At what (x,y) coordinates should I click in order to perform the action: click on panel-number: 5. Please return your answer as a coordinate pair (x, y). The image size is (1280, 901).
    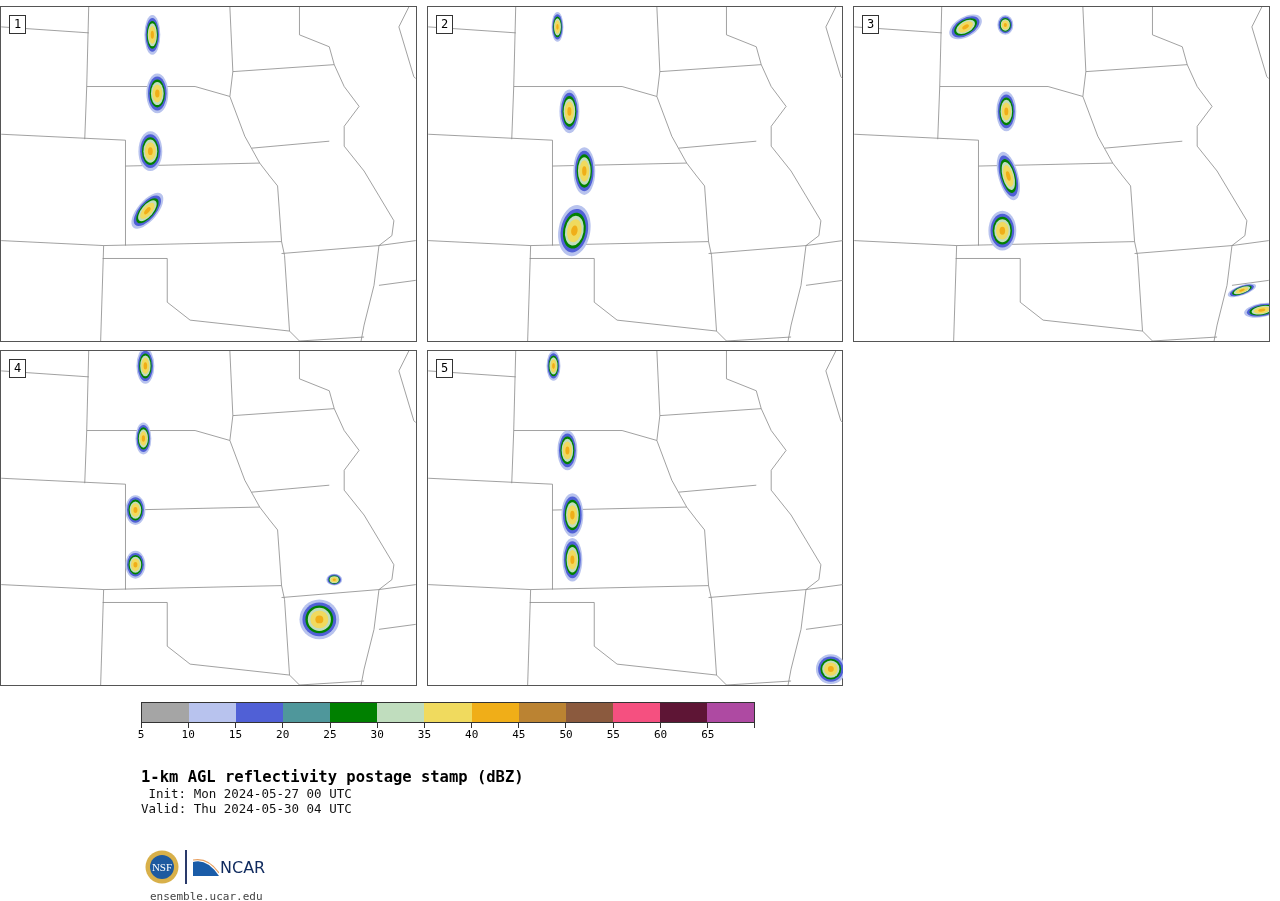
    Looking at the image, I should click on (445, 368).